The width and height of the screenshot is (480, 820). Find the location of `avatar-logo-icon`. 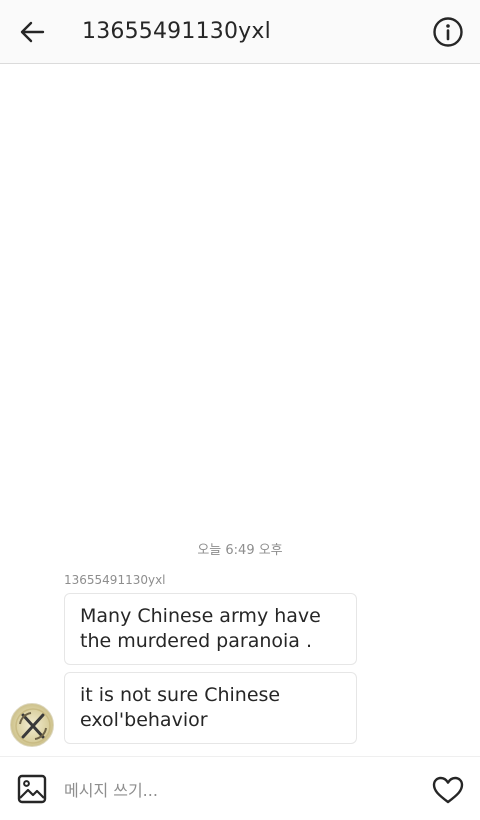

avatar-logo-icon is located at coordinates (33, 726).